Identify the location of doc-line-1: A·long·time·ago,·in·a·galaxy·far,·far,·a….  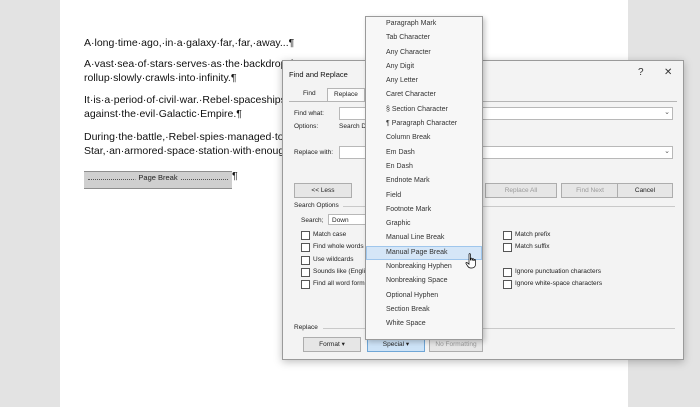
(189, 43).